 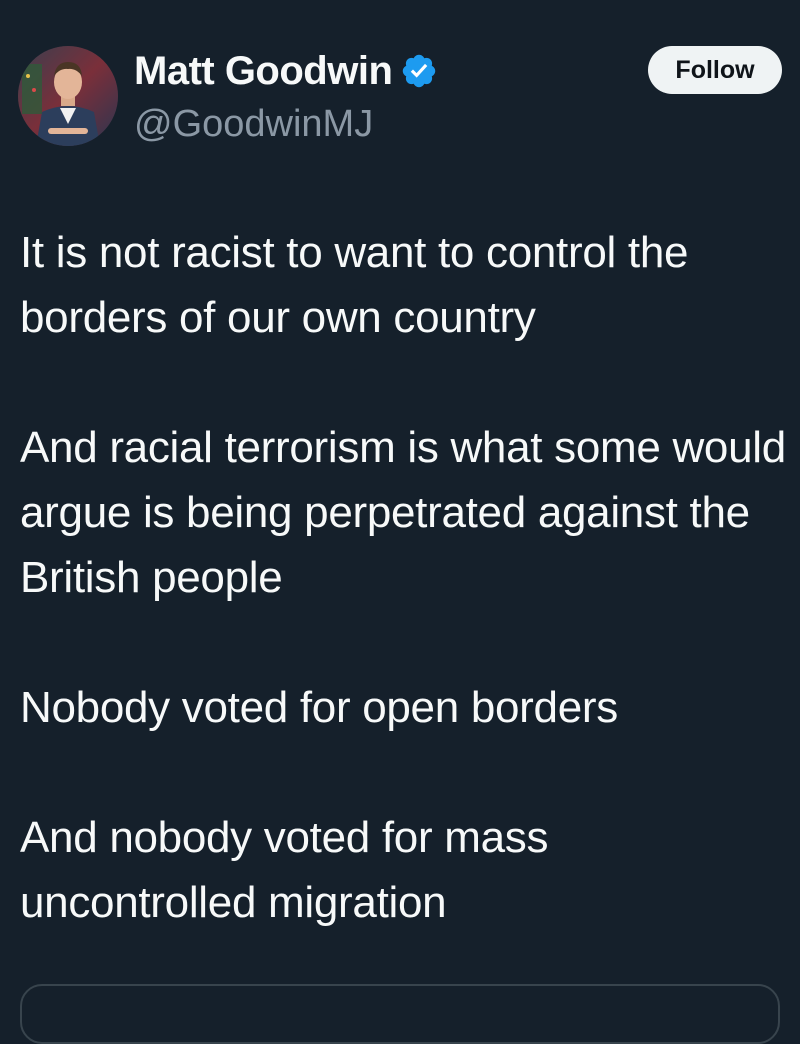 What do you see at coordinates (286, 124) in the screenshot?
I see `author-handle: @GoodwinMJ` at bounding box center [286, 124].